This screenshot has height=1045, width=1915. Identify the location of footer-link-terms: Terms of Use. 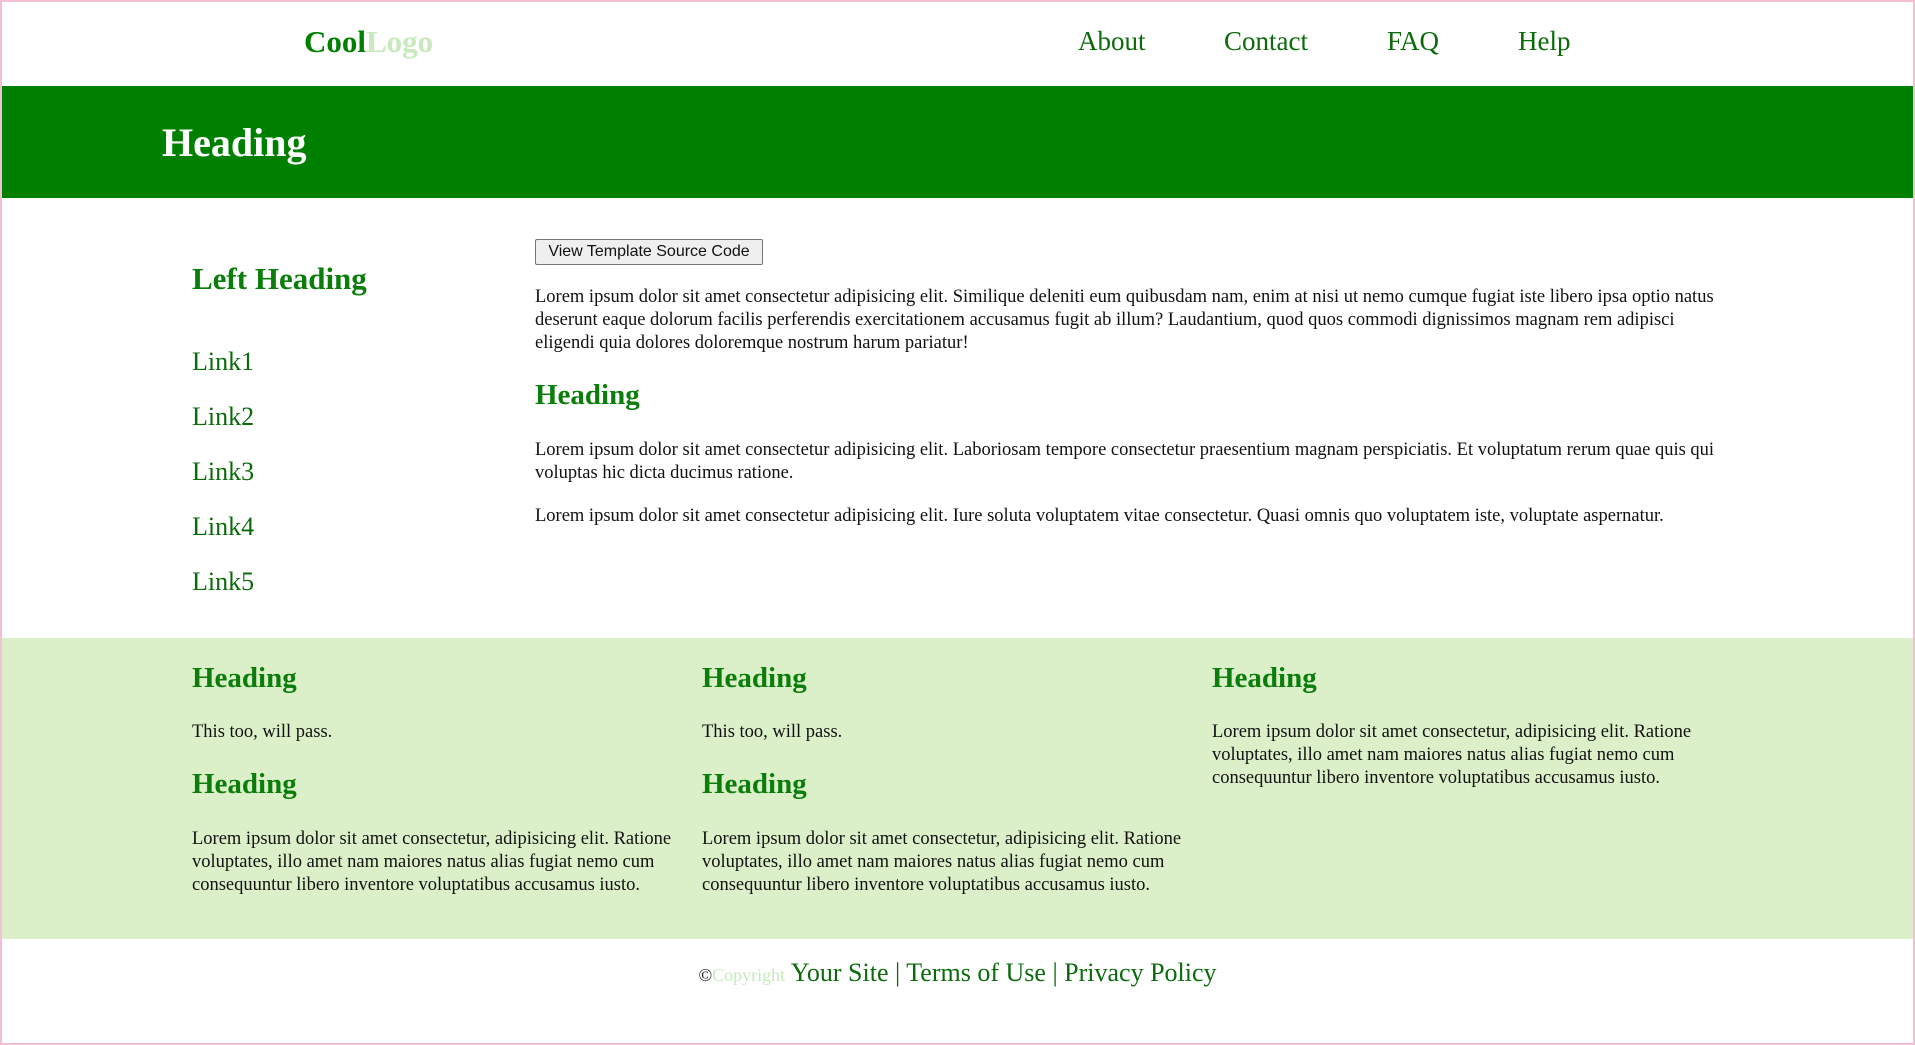
(976, 972).